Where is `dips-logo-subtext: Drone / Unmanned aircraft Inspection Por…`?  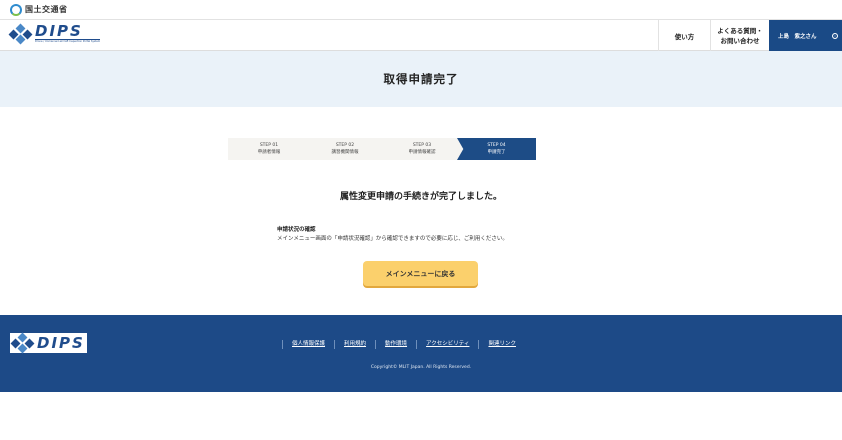
dips-logo-subtext: Drone / Unmanned aircraft Inspection Por… is located at coordinates (68, 41).